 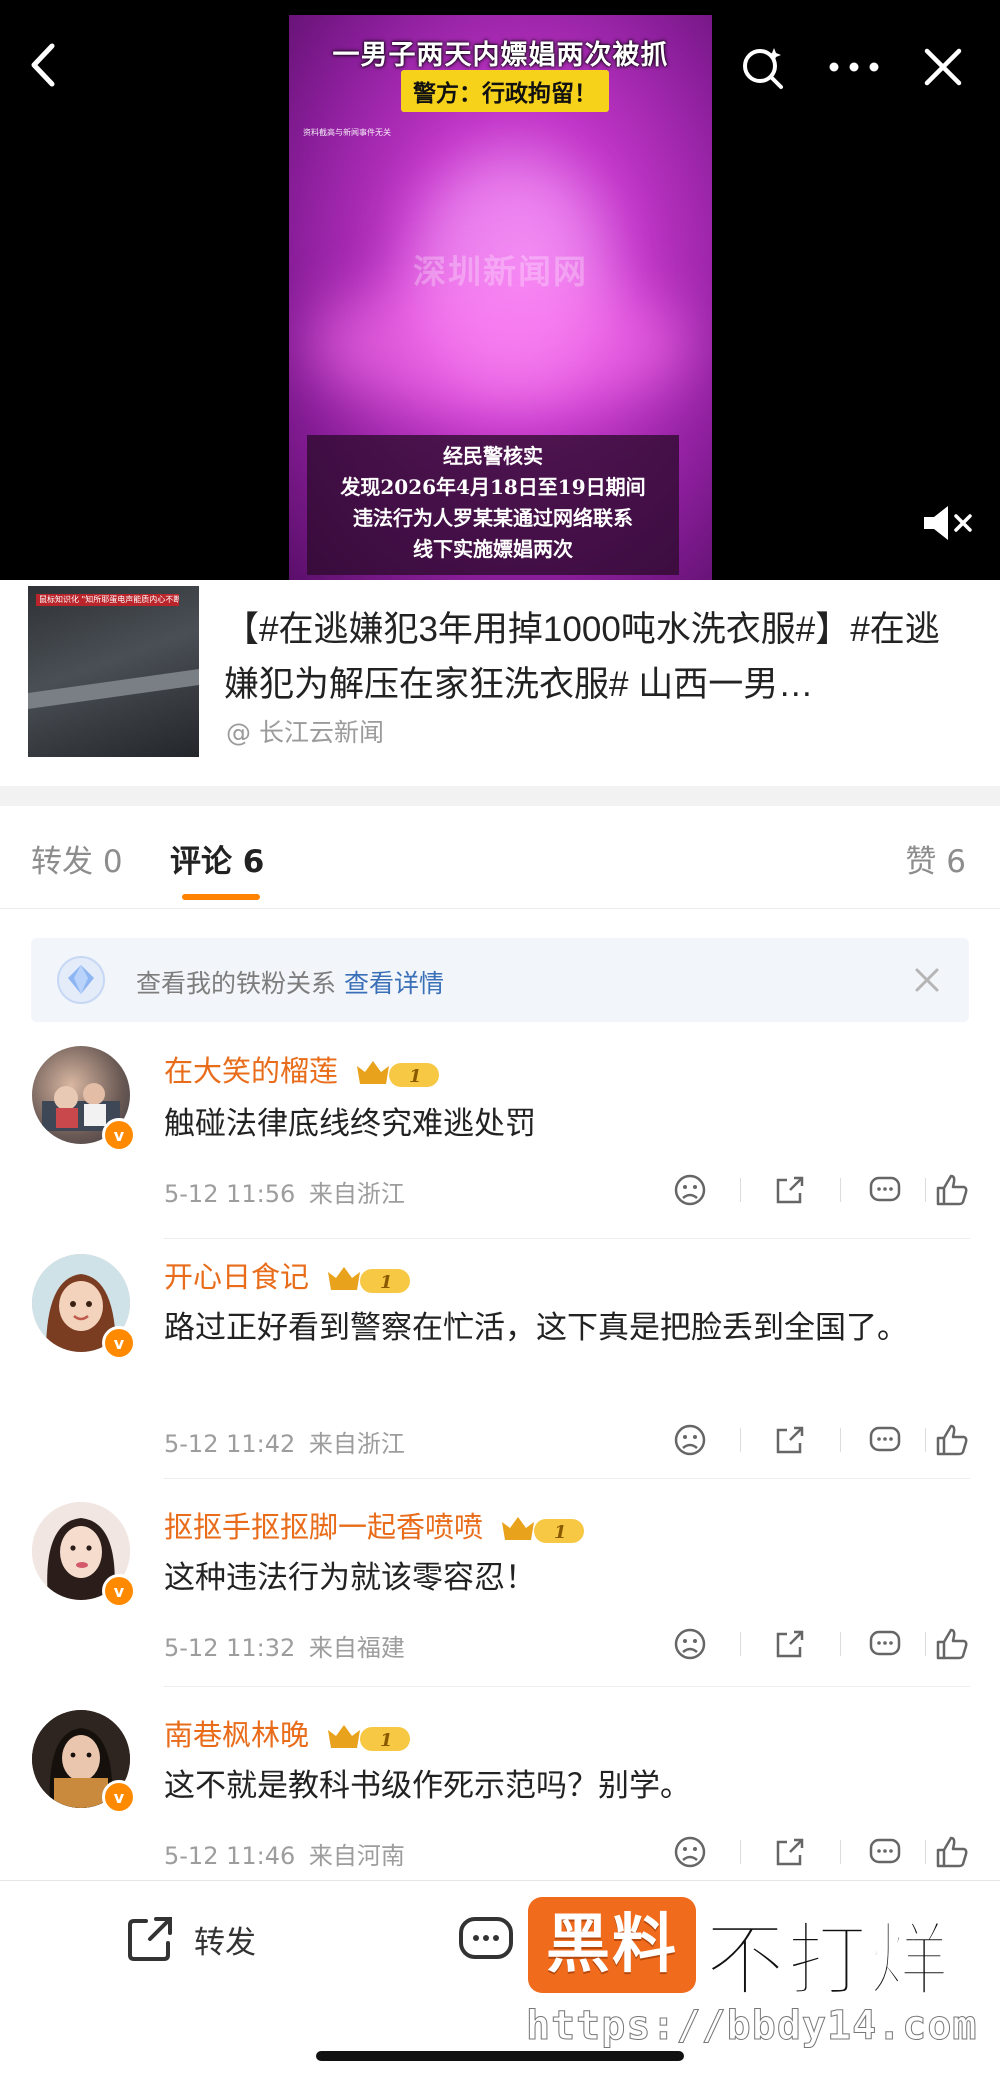 I want to click on watermark-logo-text: 不打烊, so click(x=827, y=1960).